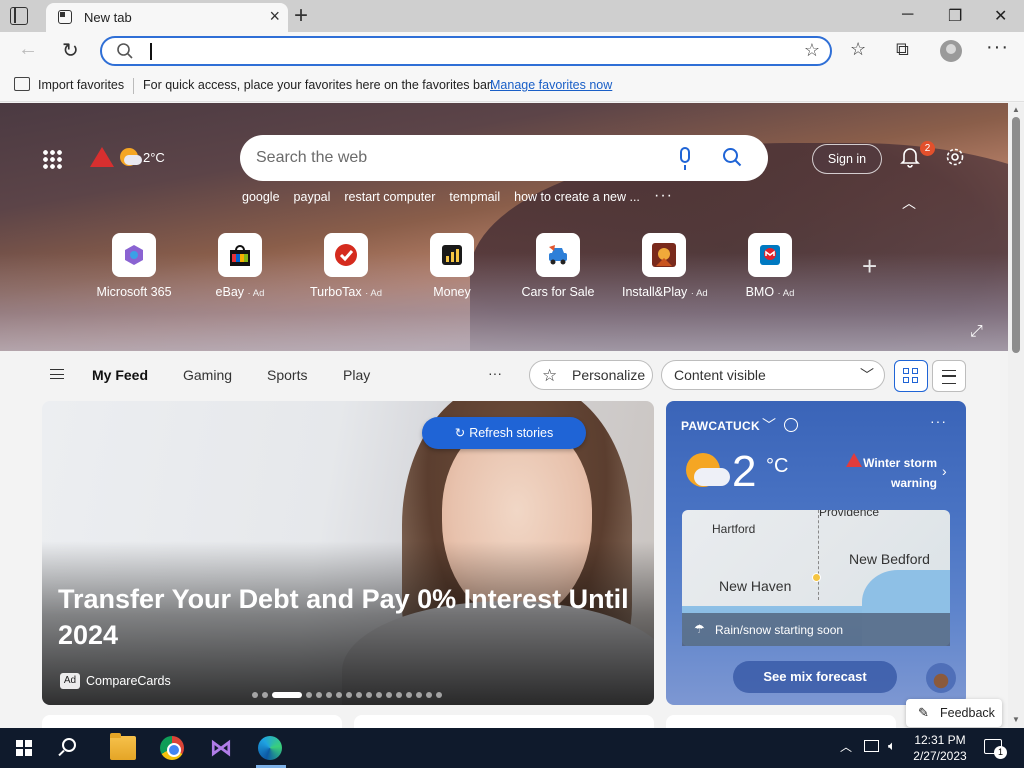 This screenshot has width=1024, height=768. What do you see at coordinates (81, 85) in the screenshot?
I see `import-favorites-button: Import favorites` at bounding box center [81, 85].